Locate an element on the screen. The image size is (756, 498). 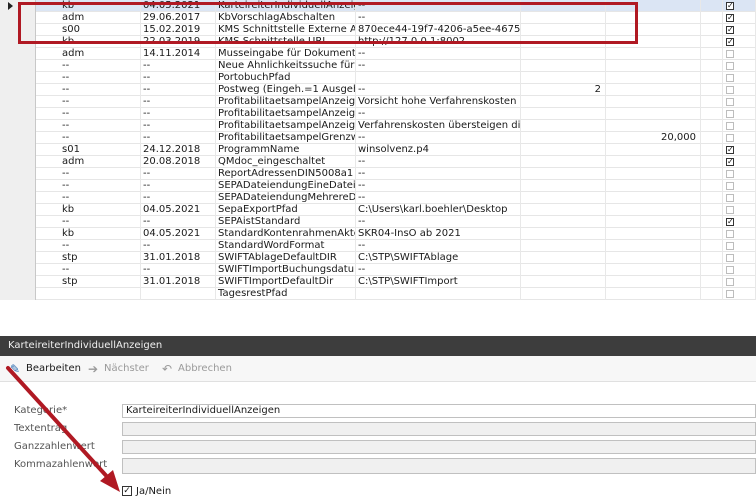
table-row: -- -- StandardWordFormat -- is located at coordinates (378, 246).